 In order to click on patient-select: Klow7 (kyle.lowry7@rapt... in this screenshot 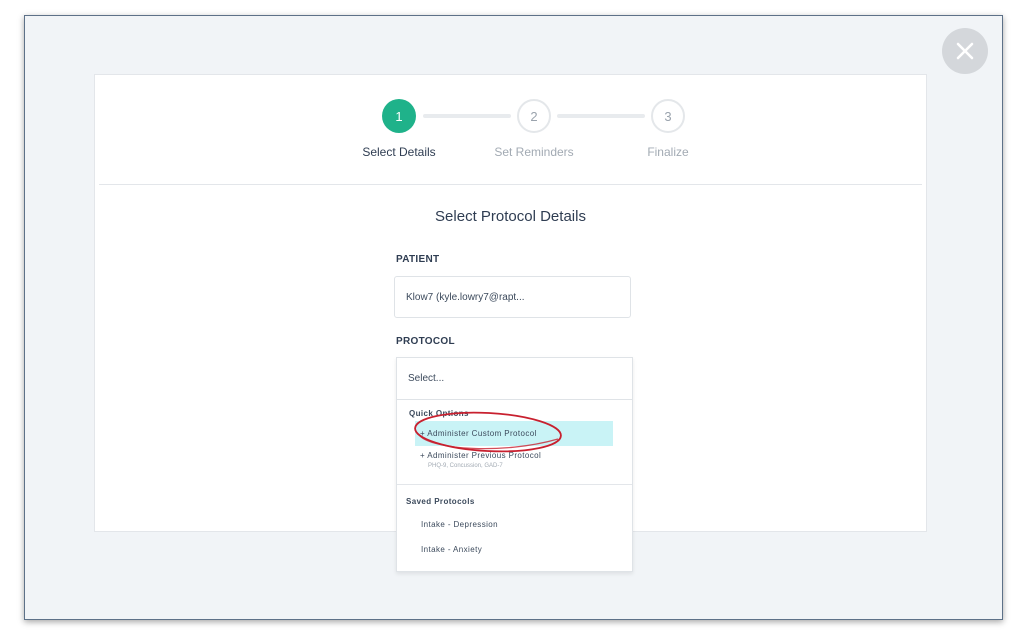, I will do `click(512, 297)`.